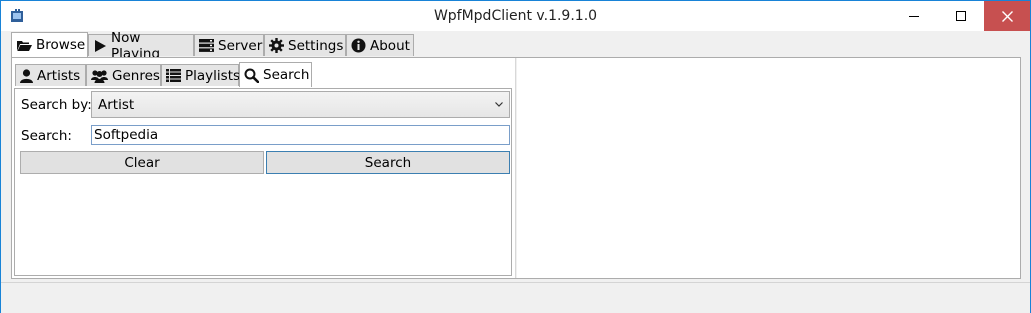 The width and height of the screenshot is (1031, 313). I want to click on close-button, so click(1007, 16).